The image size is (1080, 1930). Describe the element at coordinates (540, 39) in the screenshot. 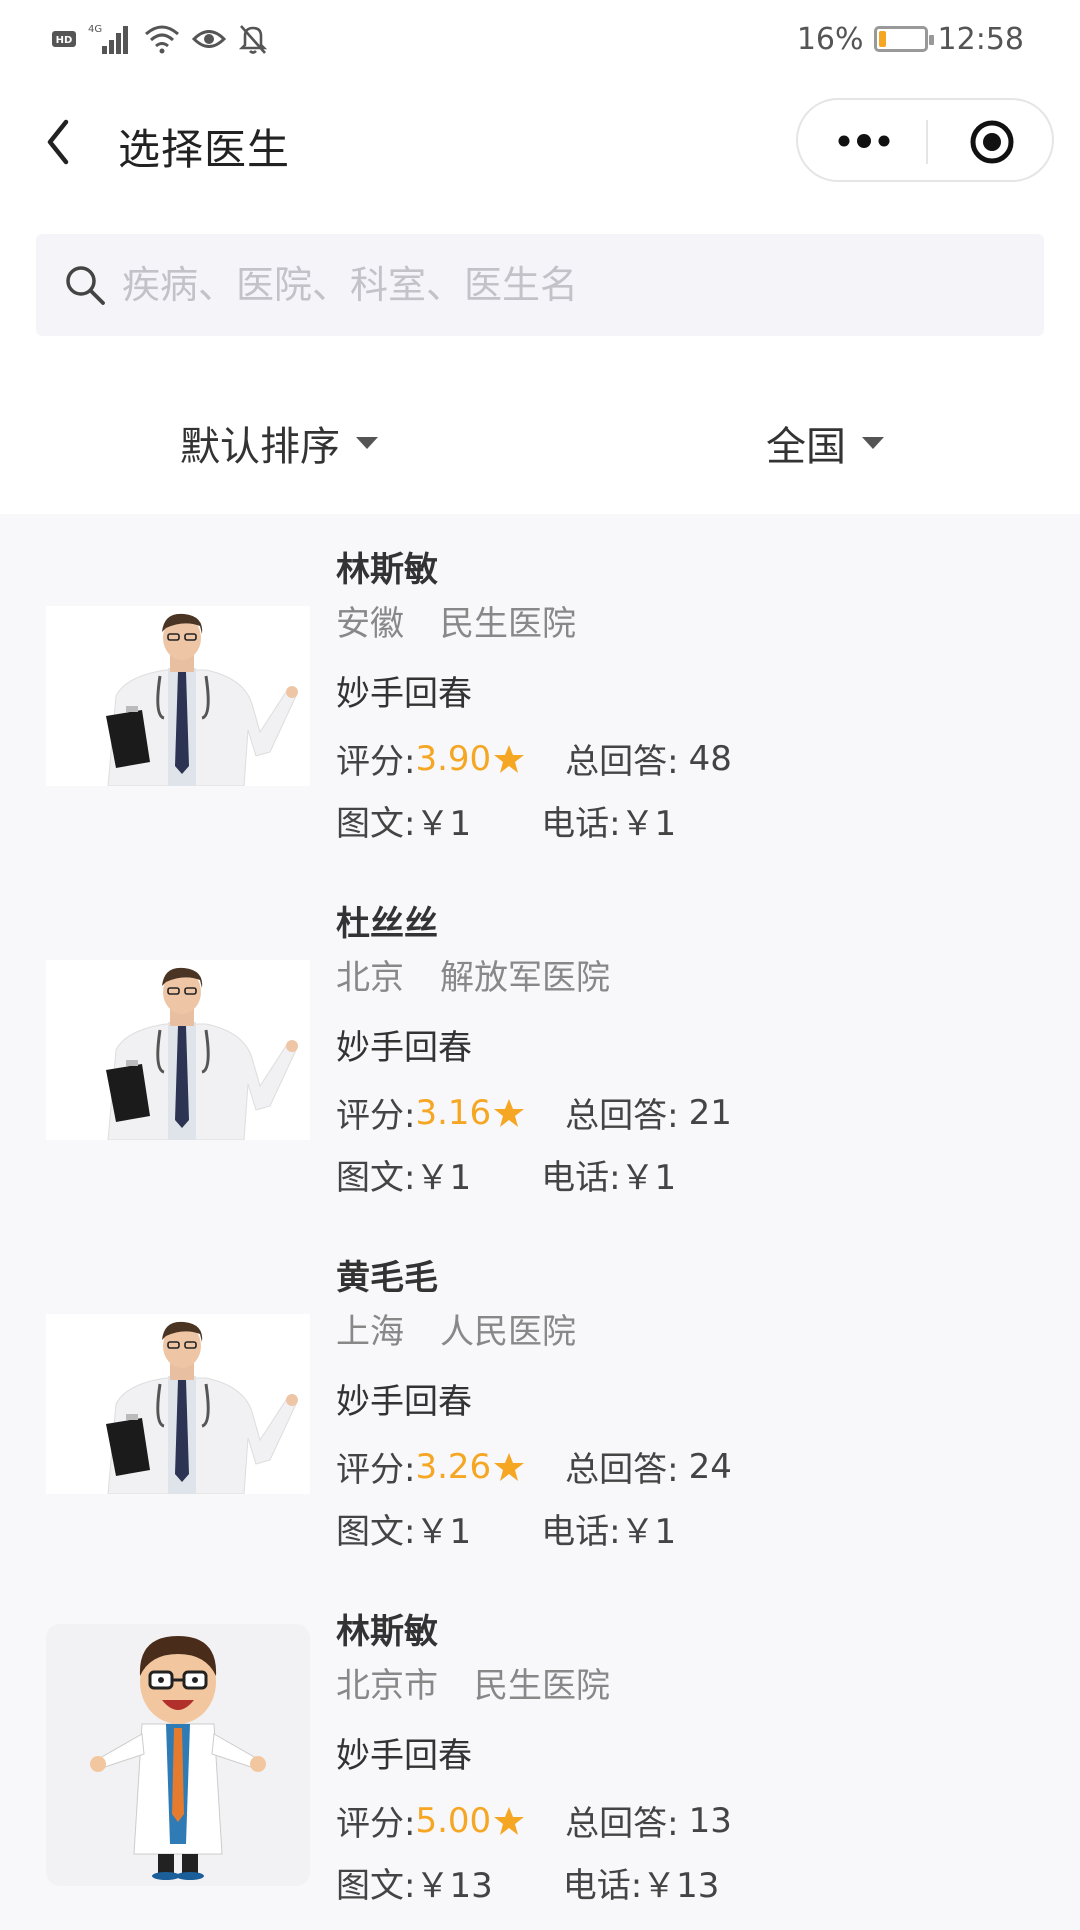

I see `status-bar: HD 4G 16% 12:58` at that location.